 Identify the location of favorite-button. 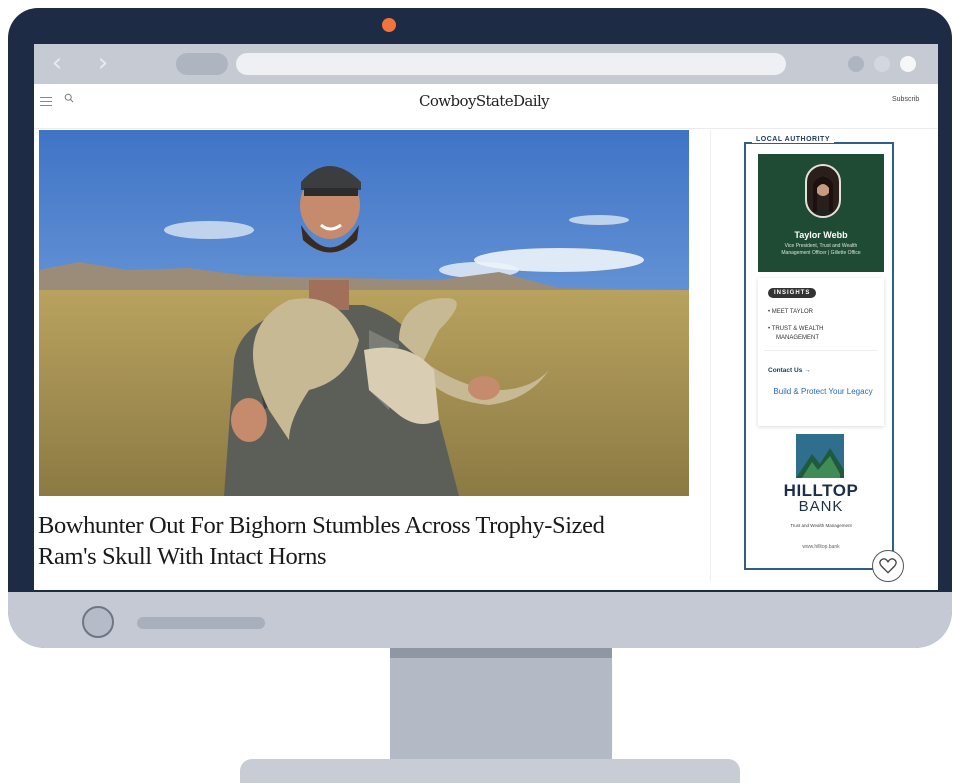
(888, 566).